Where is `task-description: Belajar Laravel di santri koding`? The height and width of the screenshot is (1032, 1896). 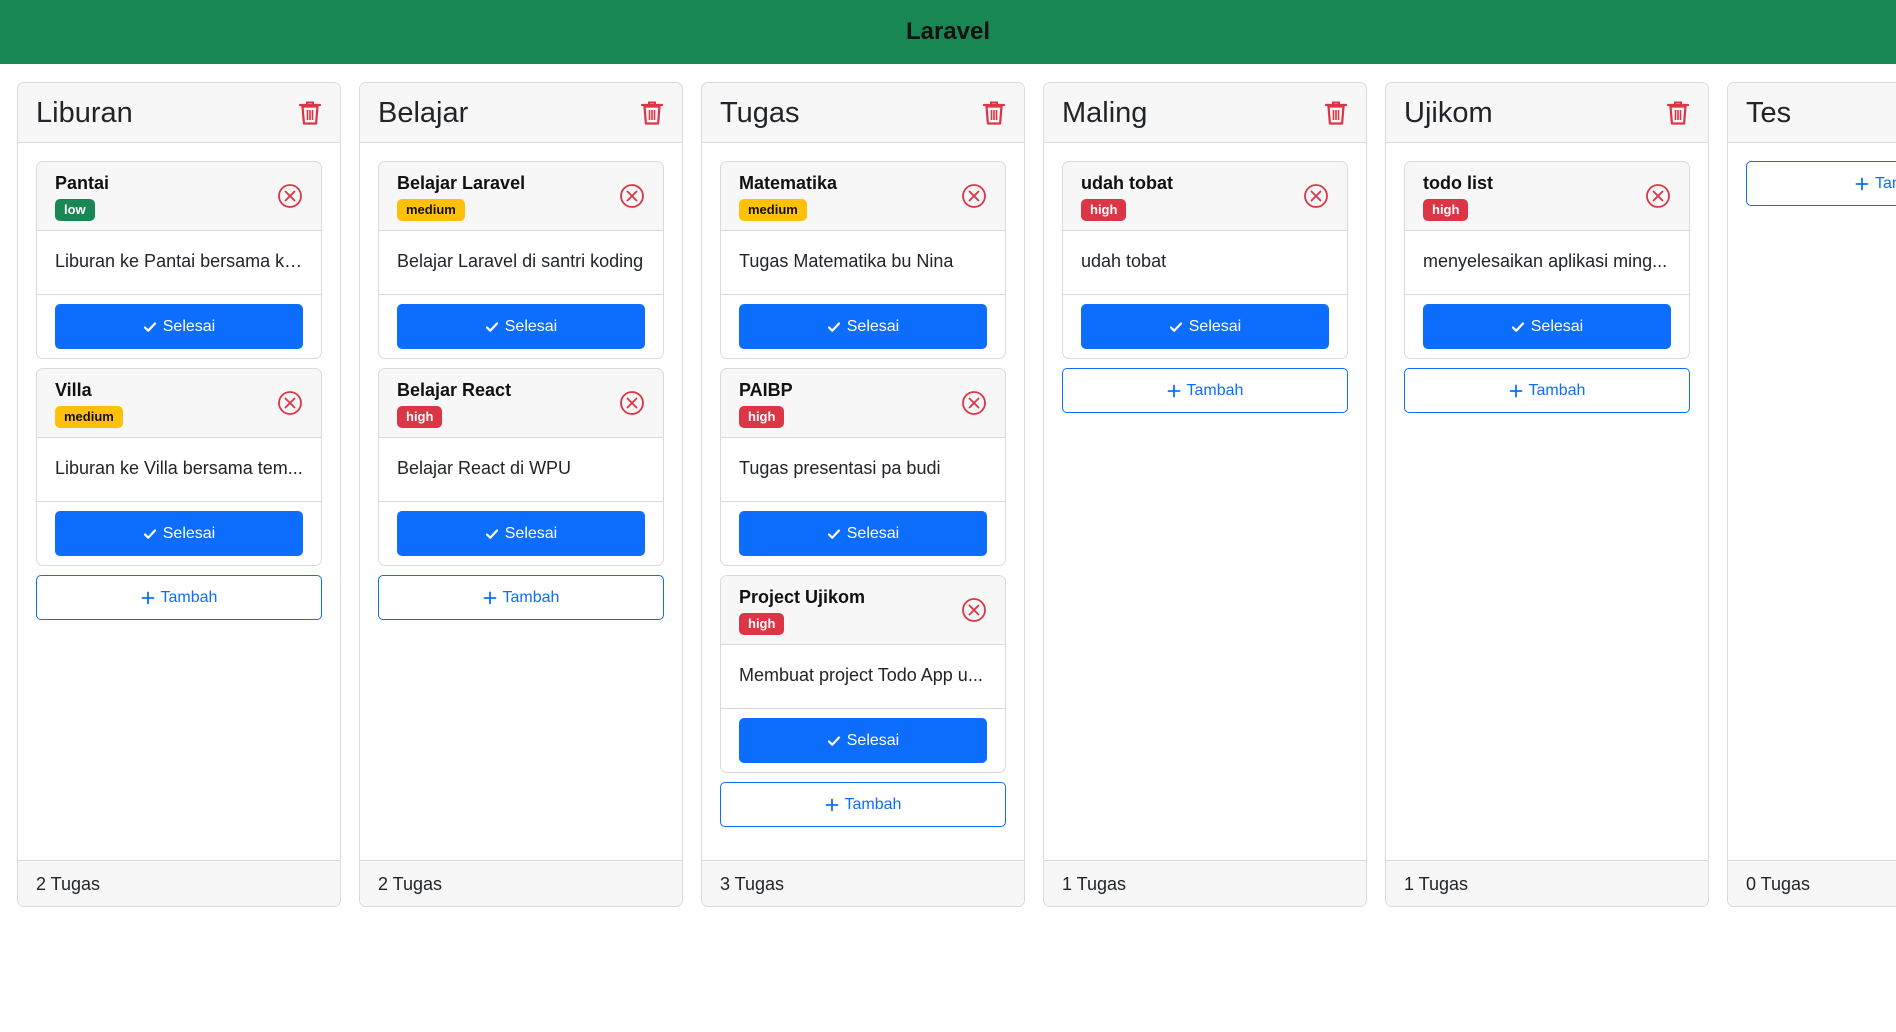
task-description: Belajar Laravel di santri koding is located at coordinates (520, 261).